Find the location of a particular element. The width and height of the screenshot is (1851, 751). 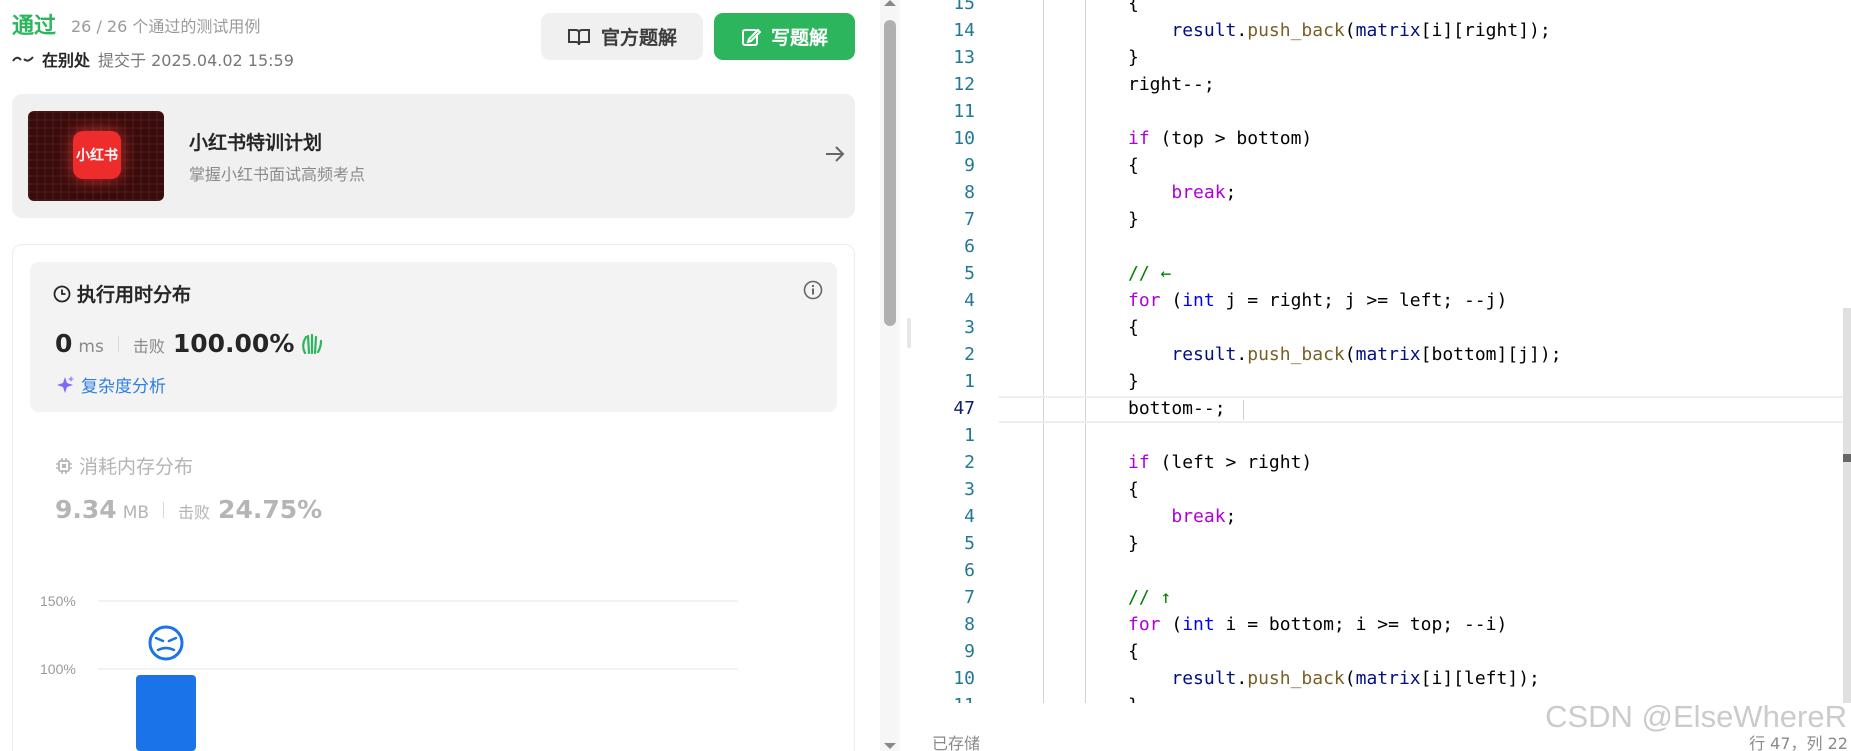

submission-info: 在别处 提交于 2025.04.02 15:59 is located at coordinates (153, 59).